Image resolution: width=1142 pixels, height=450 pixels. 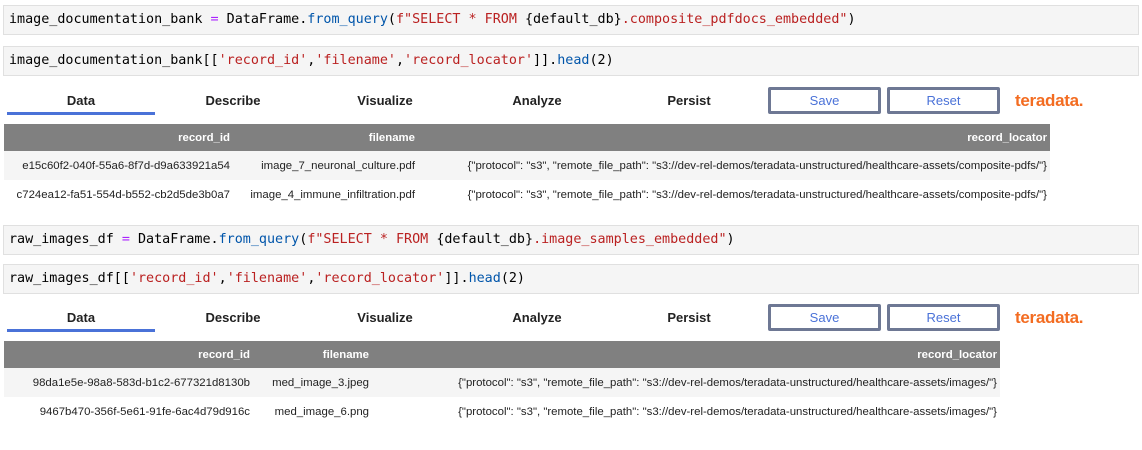 What do you see at coordinates (734, 19) in the screenshot?
I see `code-str: .composite_pdfdocs_embedded"` at bounding box center [734, 19].